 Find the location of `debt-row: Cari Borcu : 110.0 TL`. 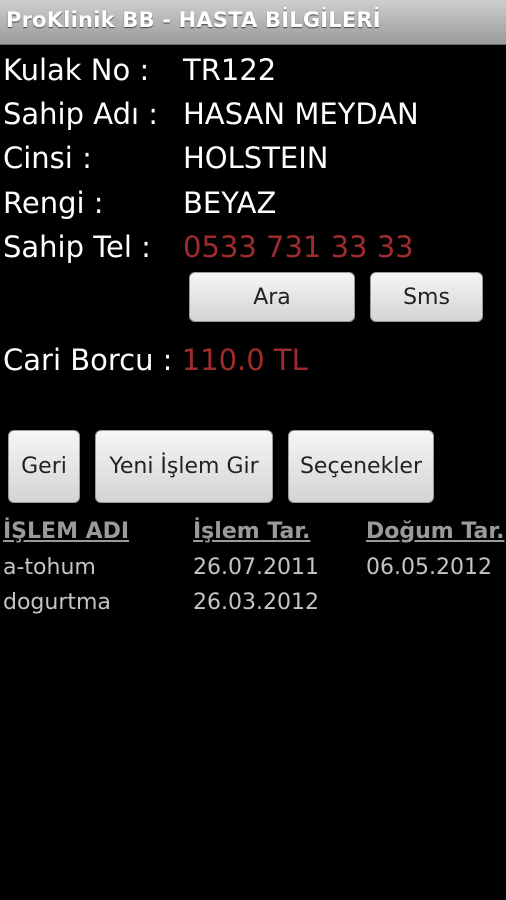

debt-row: Cari Borcu : 110.0 TL is located at coordinates (155, 360).